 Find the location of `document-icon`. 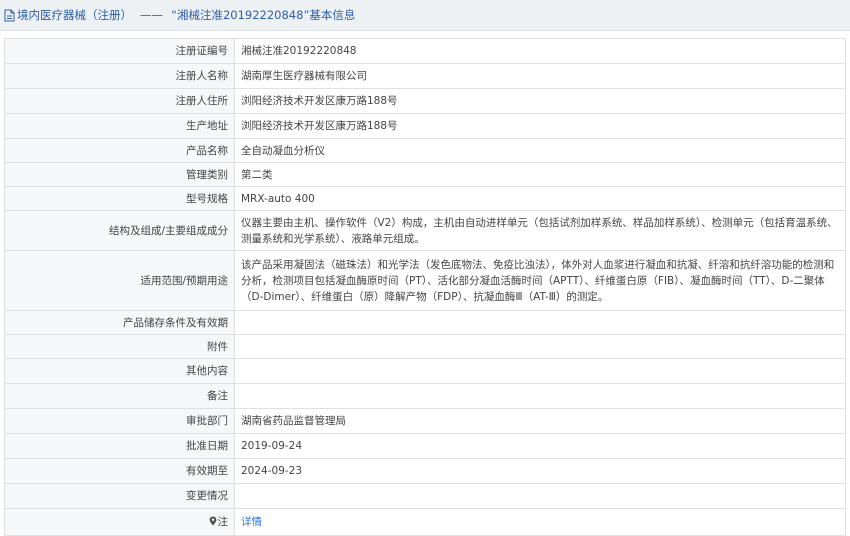

document-icon is located at coordinates (9, 15).